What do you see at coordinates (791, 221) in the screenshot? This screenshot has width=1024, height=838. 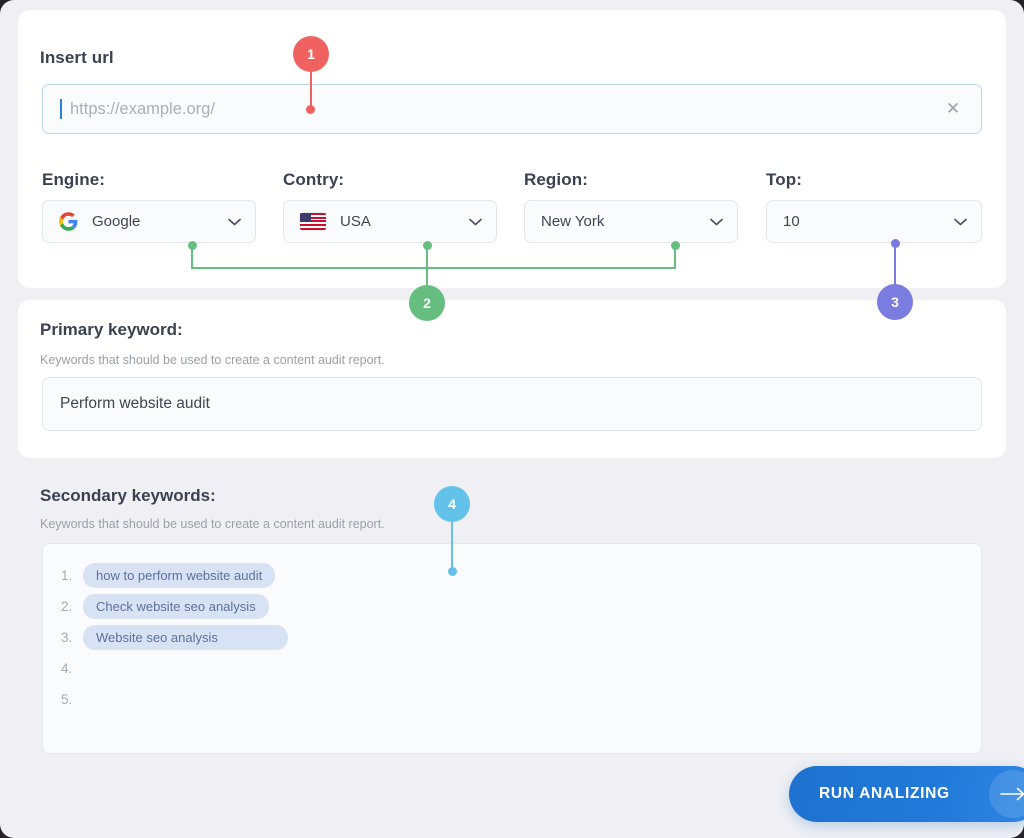 I see `top-selected-value: 10` at bounding box center [791, 221].